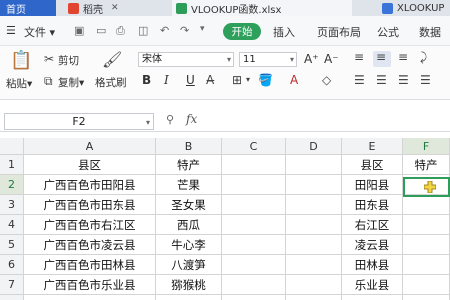 The image size is (450, 300). What do you see at coordinates (414, 8) in the screenshot?
I see `tab-xlookup-file: XLOOKUP` at bounding box center [414, 8].